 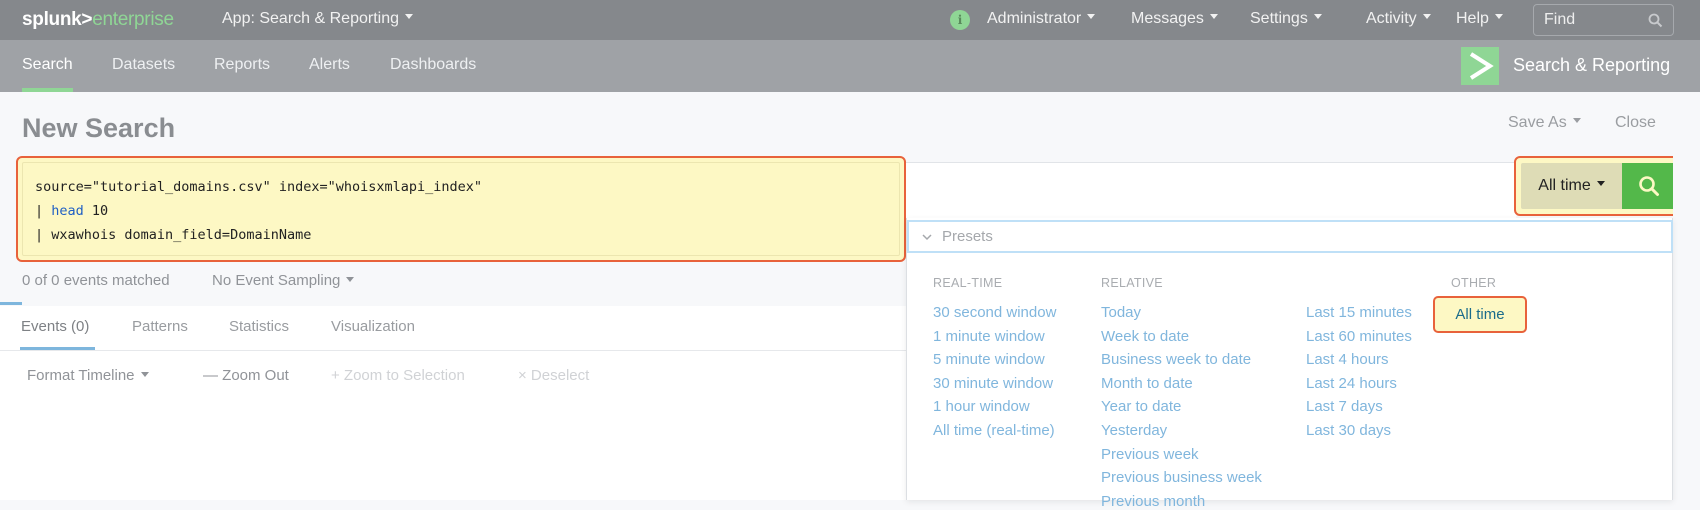 What do you see at coordinates (1686, 296) in the screenshot?
I see `page-gutter` at bounding box center [1686, 296].